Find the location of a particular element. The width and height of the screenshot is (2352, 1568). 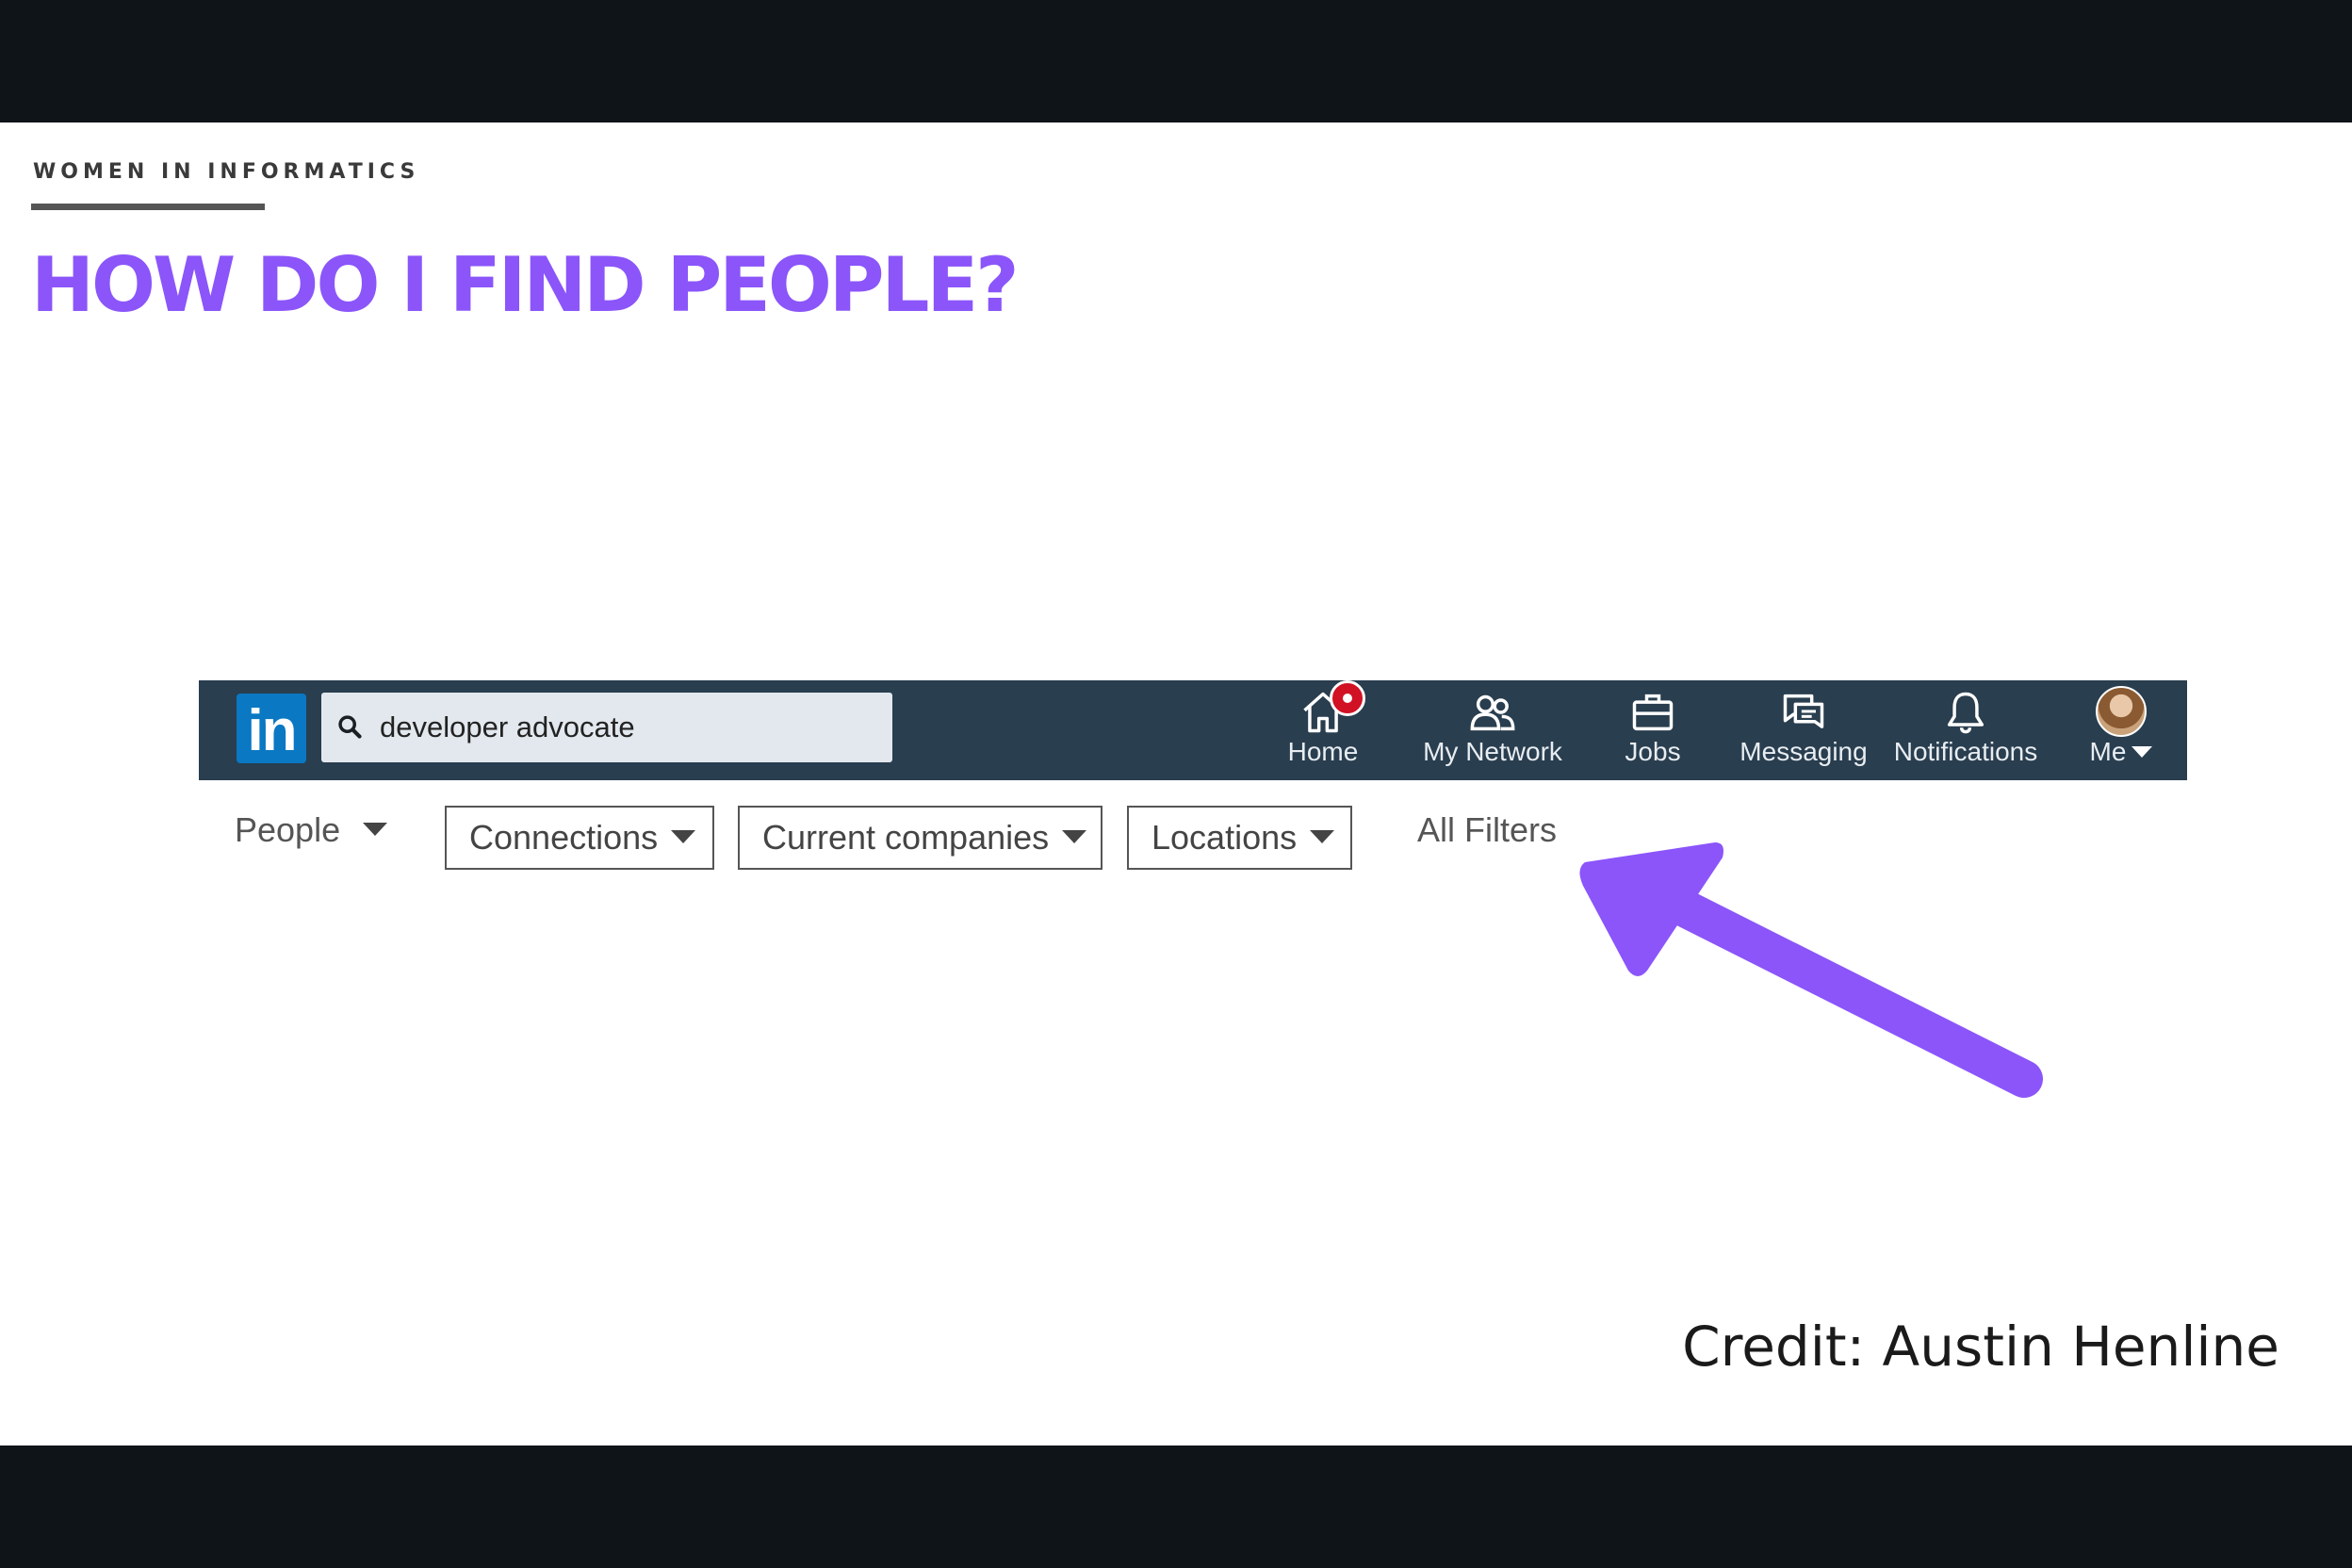

search-box is located at coordinates (607, 728).